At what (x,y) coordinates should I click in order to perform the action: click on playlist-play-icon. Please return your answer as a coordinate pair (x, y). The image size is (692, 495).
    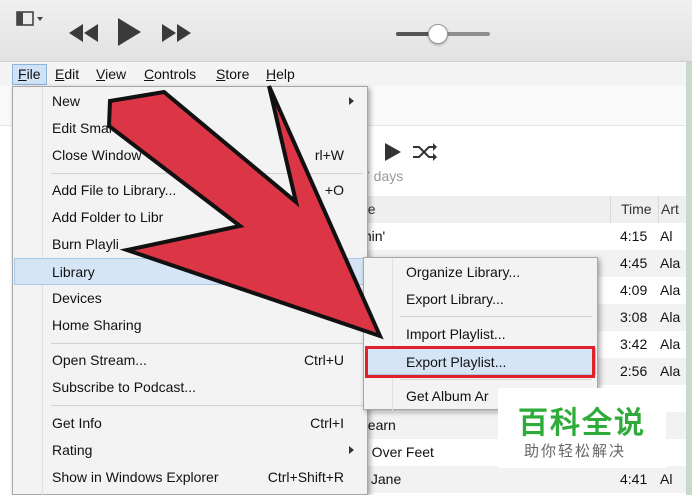
    Looking at the image, I should click on (393, 152).